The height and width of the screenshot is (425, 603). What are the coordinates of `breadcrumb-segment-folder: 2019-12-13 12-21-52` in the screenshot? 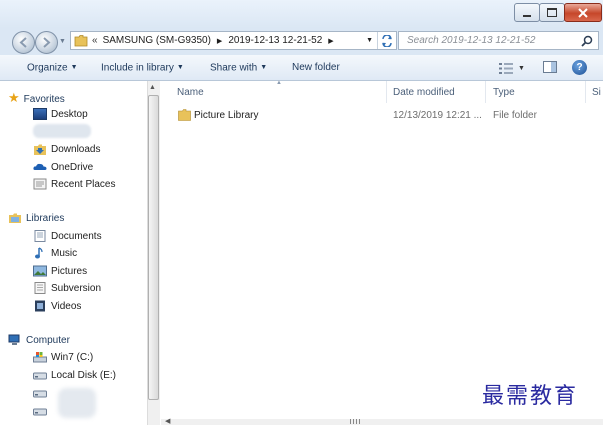 It's located at (275, 40).